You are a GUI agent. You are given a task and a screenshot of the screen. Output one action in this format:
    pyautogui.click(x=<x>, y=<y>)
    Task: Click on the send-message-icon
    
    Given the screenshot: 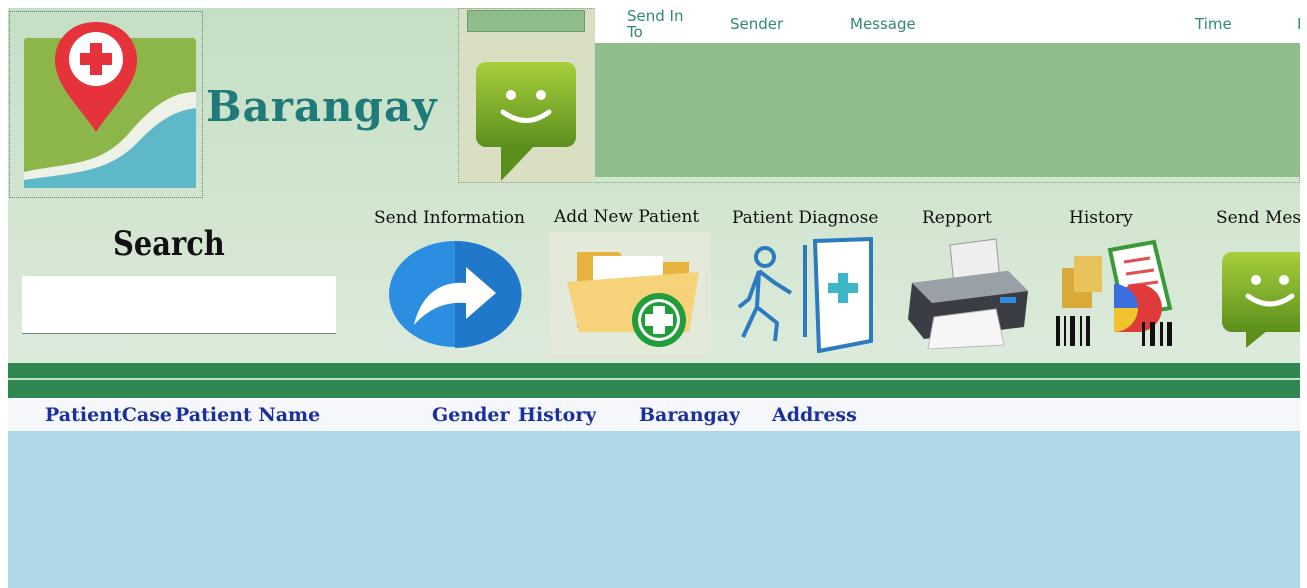 What is the action you would take?
    pyautogui.click(x=1259, y=298)
    